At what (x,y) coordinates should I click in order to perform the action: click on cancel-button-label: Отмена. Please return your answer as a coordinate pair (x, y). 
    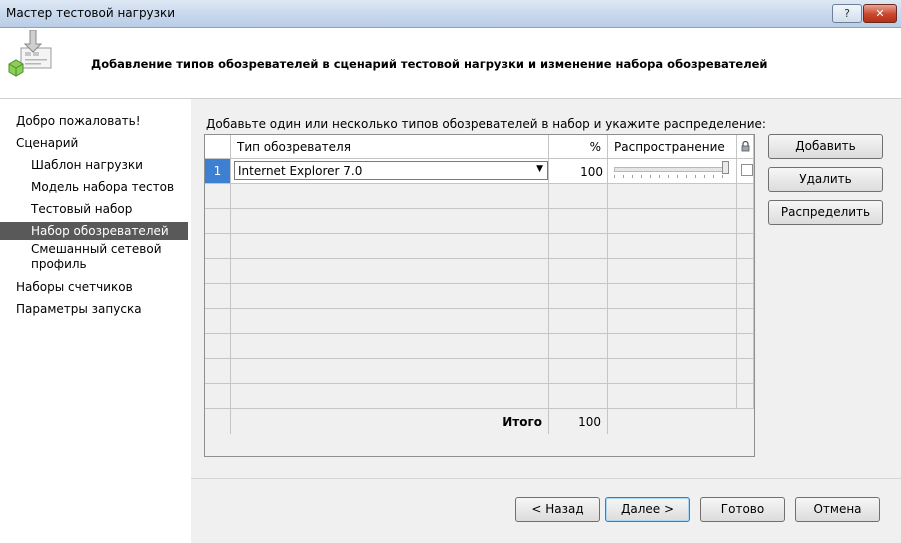
    Looking at the image, I should click on (837, 509).